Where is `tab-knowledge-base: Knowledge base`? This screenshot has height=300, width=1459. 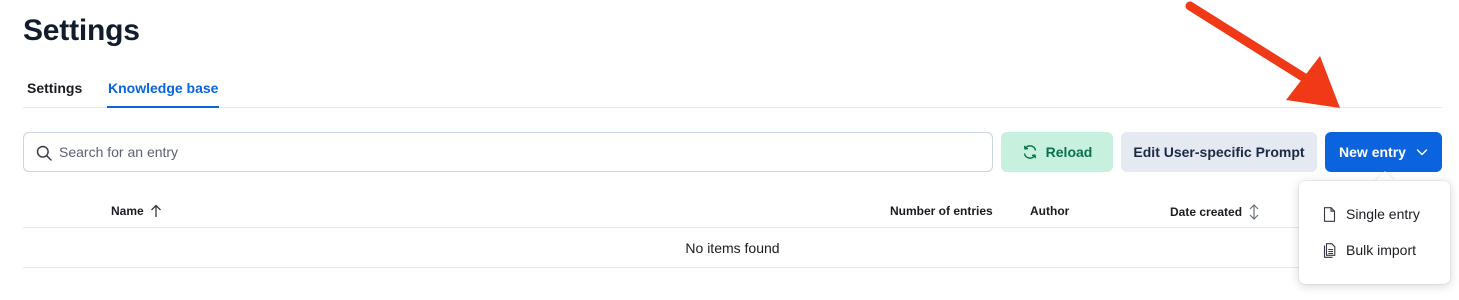 tab-knowledge-base: Knowledge base is located at coordinates (163, 94).